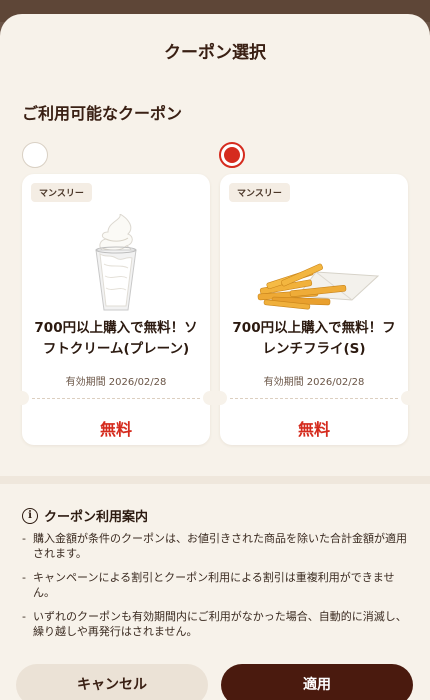  What do you see at coordinates (96, 517) in the screenshot?
I see `coupon-info-title: クーポン利用案内` at bounding box center [96, 517].